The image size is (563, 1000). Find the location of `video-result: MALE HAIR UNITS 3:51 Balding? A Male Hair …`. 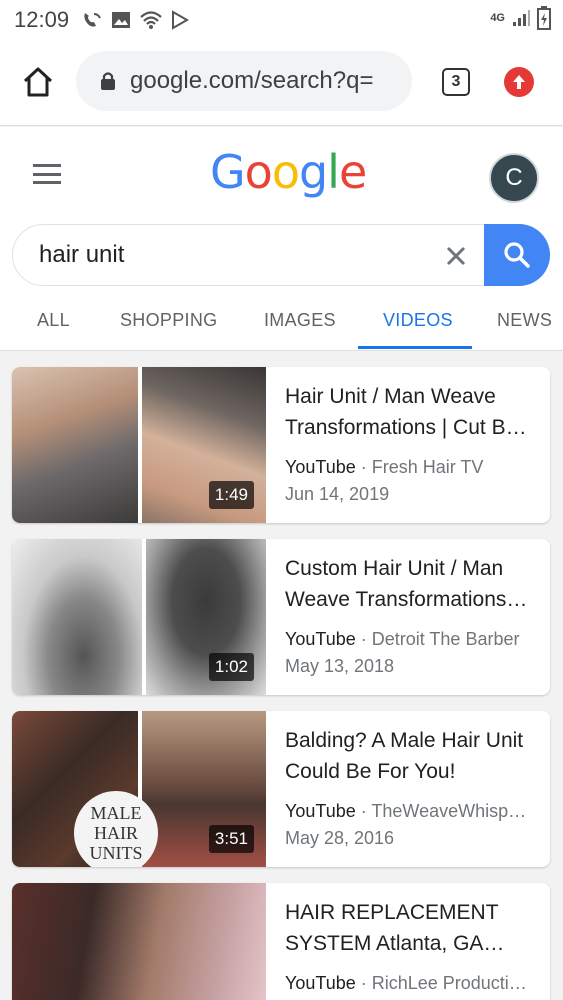

video-result: MALE HAIR UNITS 3:51 Balding? A Male Hair … is located at coordinates (281, 789).